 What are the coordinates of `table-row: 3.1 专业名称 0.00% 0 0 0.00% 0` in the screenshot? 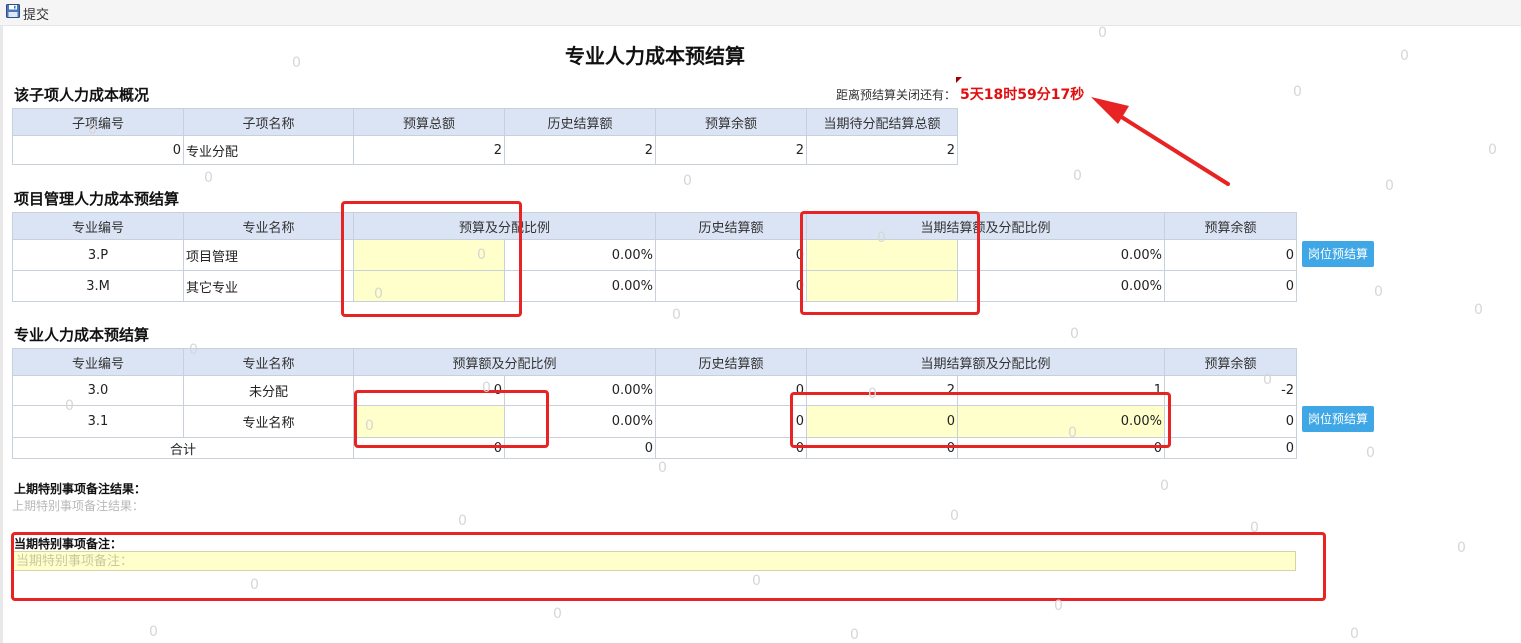 It's located at (655, 421).